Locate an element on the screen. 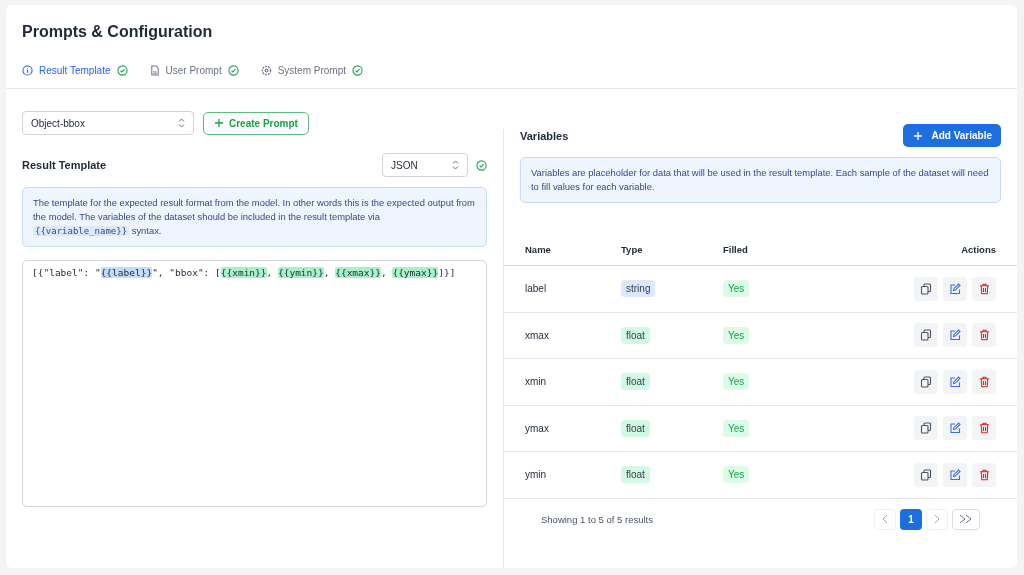 Image resolution: width=1024 pixels, height=575 pixels. gear-icon is located at coordinates (266, 70).